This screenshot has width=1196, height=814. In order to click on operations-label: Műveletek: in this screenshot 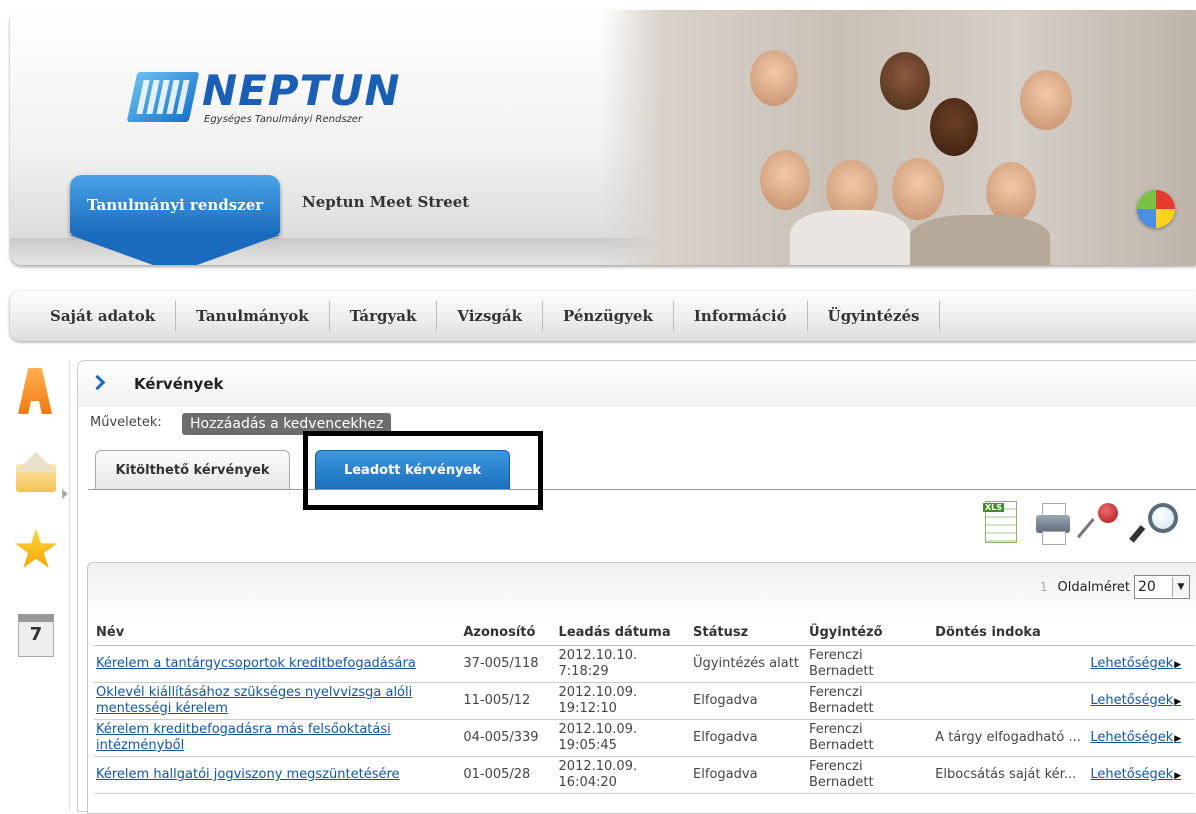, I will do `click(126, 422)`.